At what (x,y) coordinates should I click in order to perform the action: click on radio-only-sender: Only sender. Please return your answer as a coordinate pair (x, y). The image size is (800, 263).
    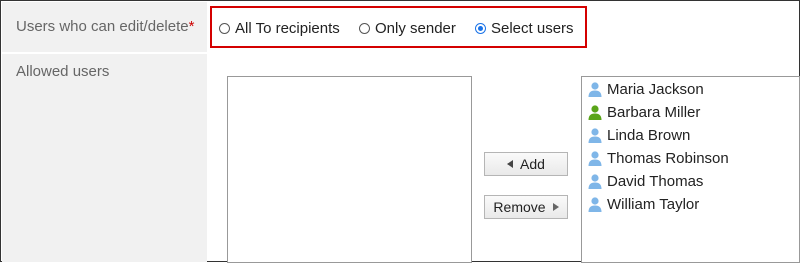
    Looking at the image, I should click on (407, 28).